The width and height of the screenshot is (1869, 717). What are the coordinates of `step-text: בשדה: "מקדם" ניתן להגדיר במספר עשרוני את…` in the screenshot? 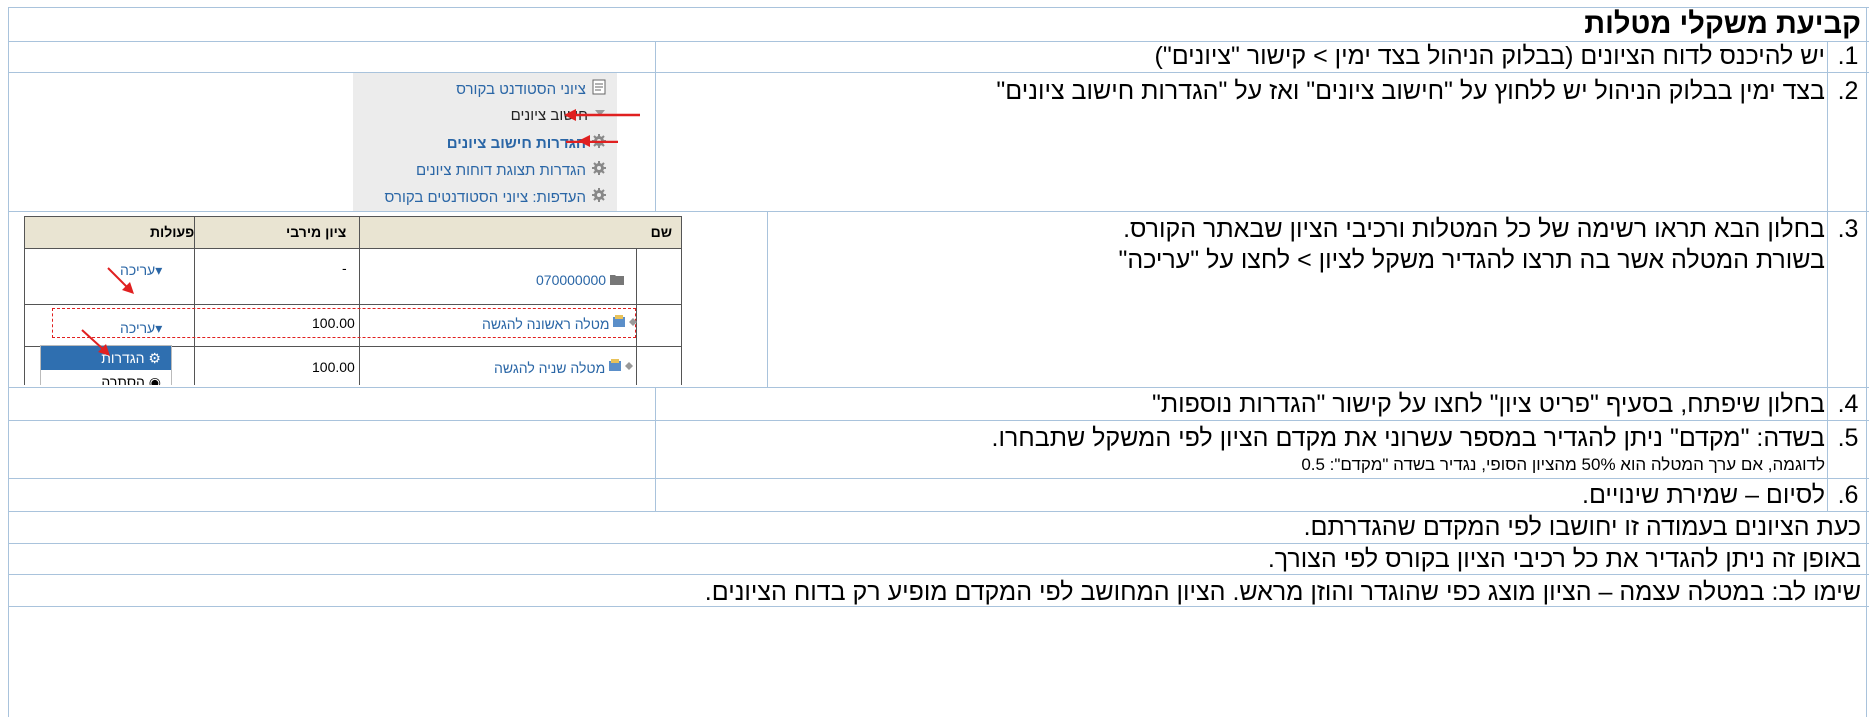 It's located at (1408, 438).